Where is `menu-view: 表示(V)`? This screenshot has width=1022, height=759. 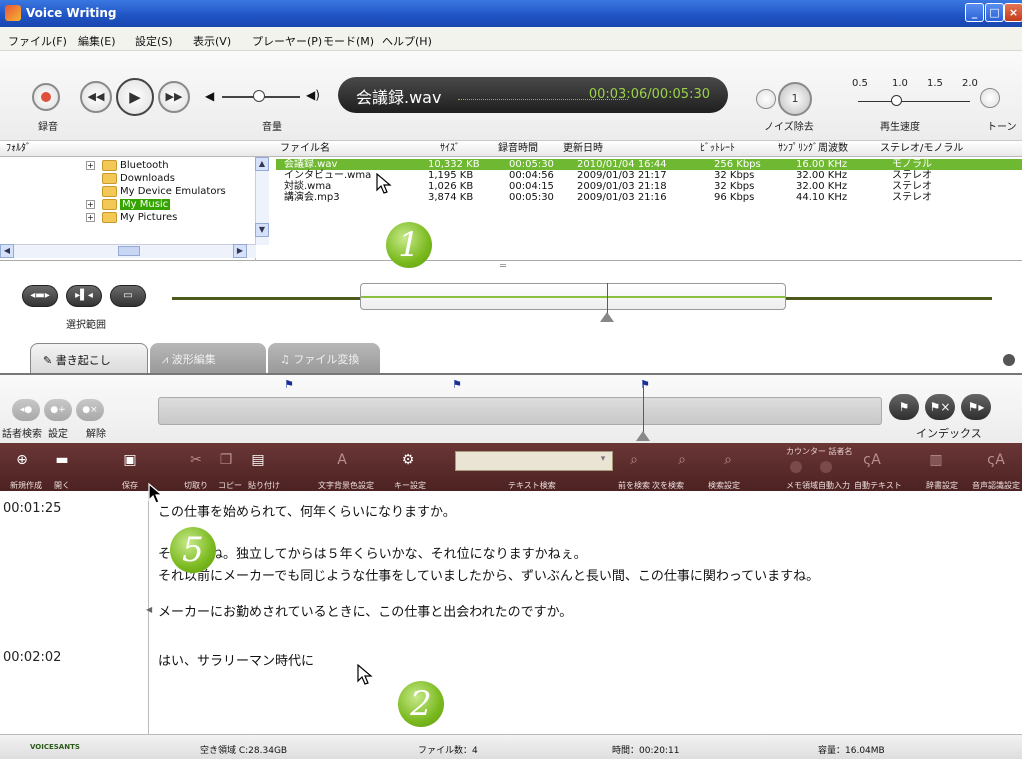
menu-view: 表示(V) is located at coordinates (212, 41).